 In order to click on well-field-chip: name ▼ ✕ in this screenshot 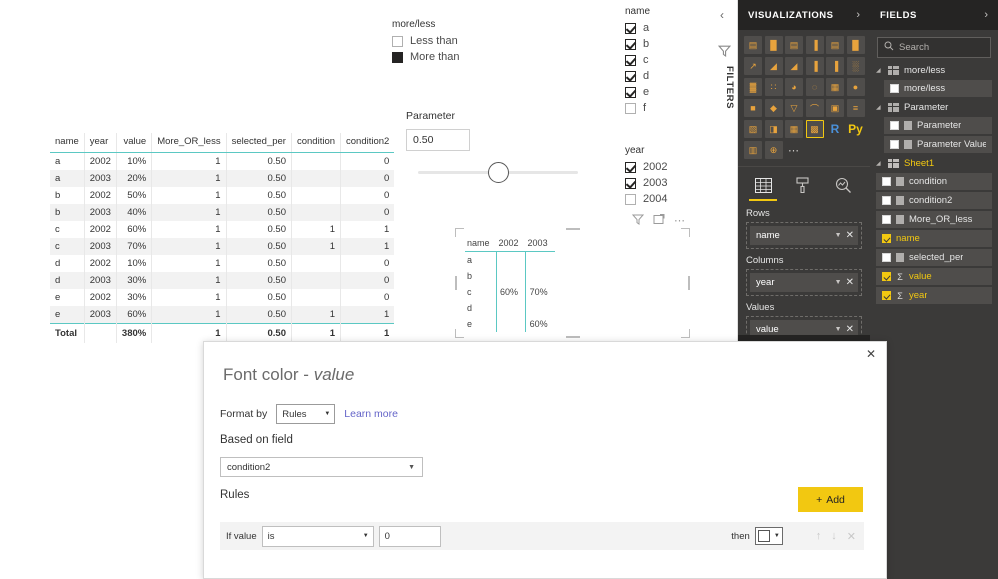, I will do `click(804, 235)`.